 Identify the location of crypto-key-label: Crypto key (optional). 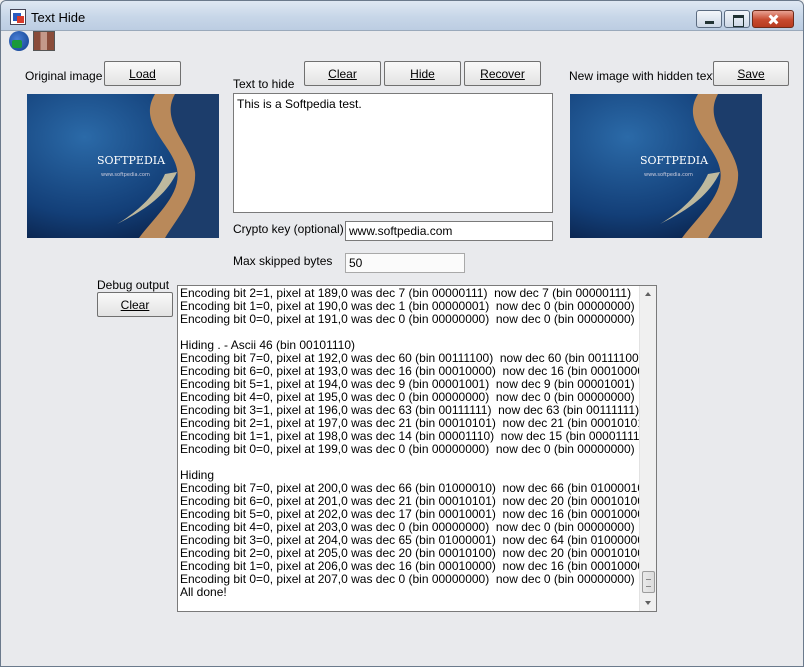
(288, 229).